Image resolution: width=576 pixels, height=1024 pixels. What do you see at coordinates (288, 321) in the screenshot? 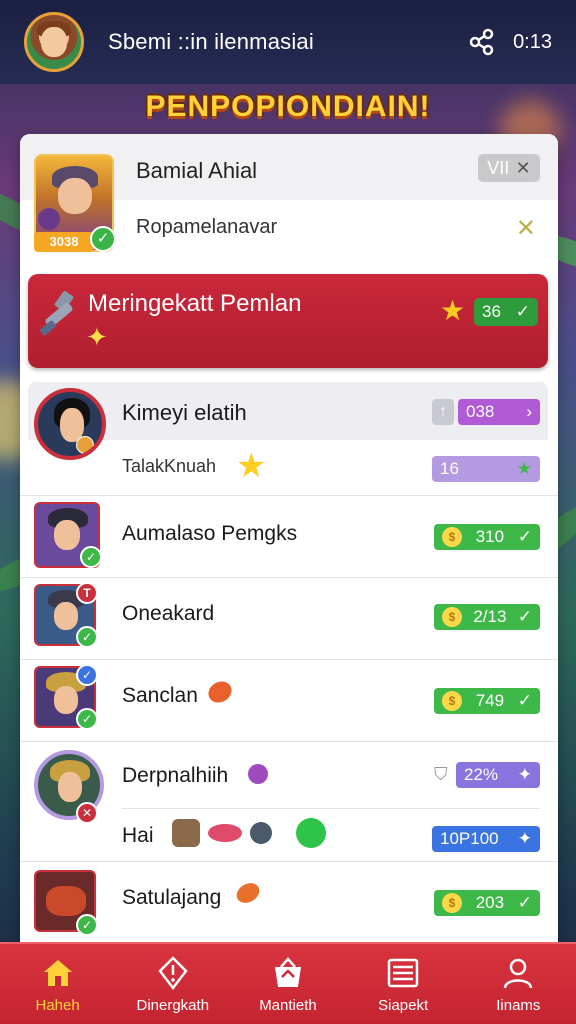
I see `promo-card: Meringekatt Pemlan ✦ ★ 36 ✓` at bounding box center [288, 321].